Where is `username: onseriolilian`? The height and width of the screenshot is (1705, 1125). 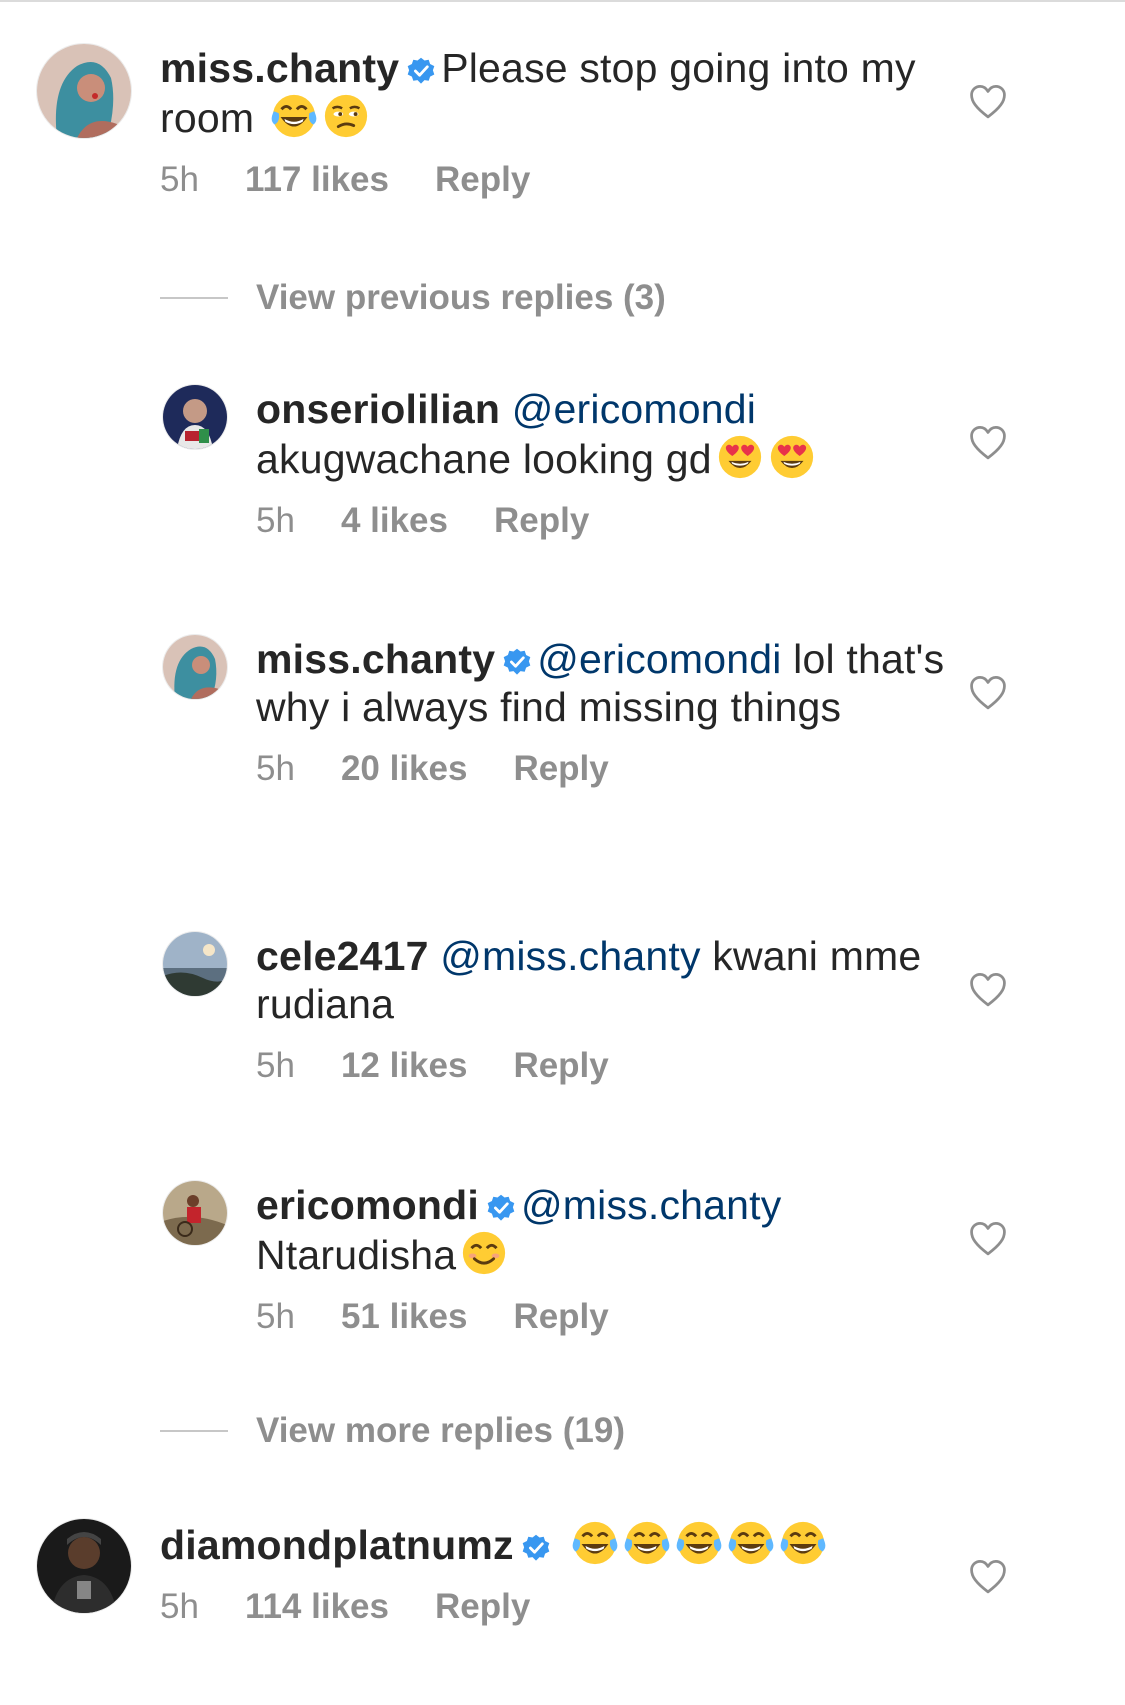
username: onseriolilian is located at coordinates (378, 409).